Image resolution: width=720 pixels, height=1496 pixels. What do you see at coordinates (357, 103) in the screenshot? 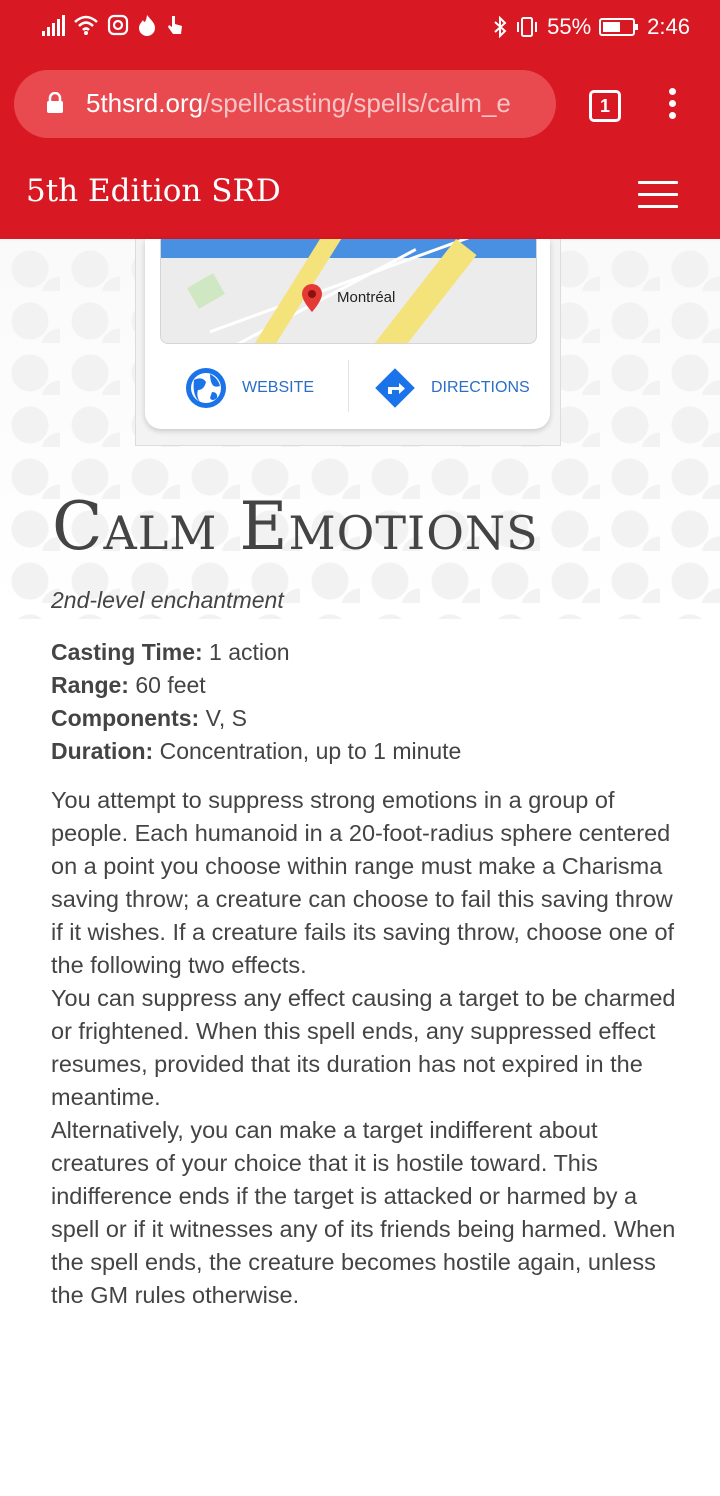
I see `url-path: /spellcasting/spells/calm_e` at bounding box center [357, 103].